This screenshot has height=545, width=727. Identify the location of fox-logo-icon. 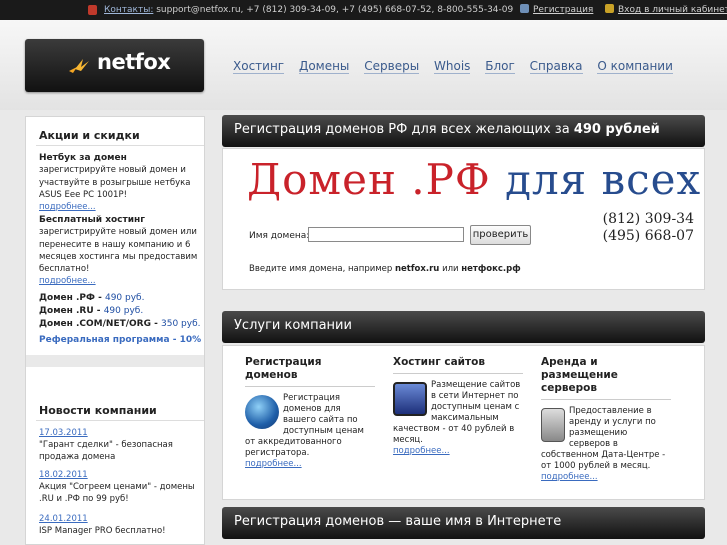
(79, 66).